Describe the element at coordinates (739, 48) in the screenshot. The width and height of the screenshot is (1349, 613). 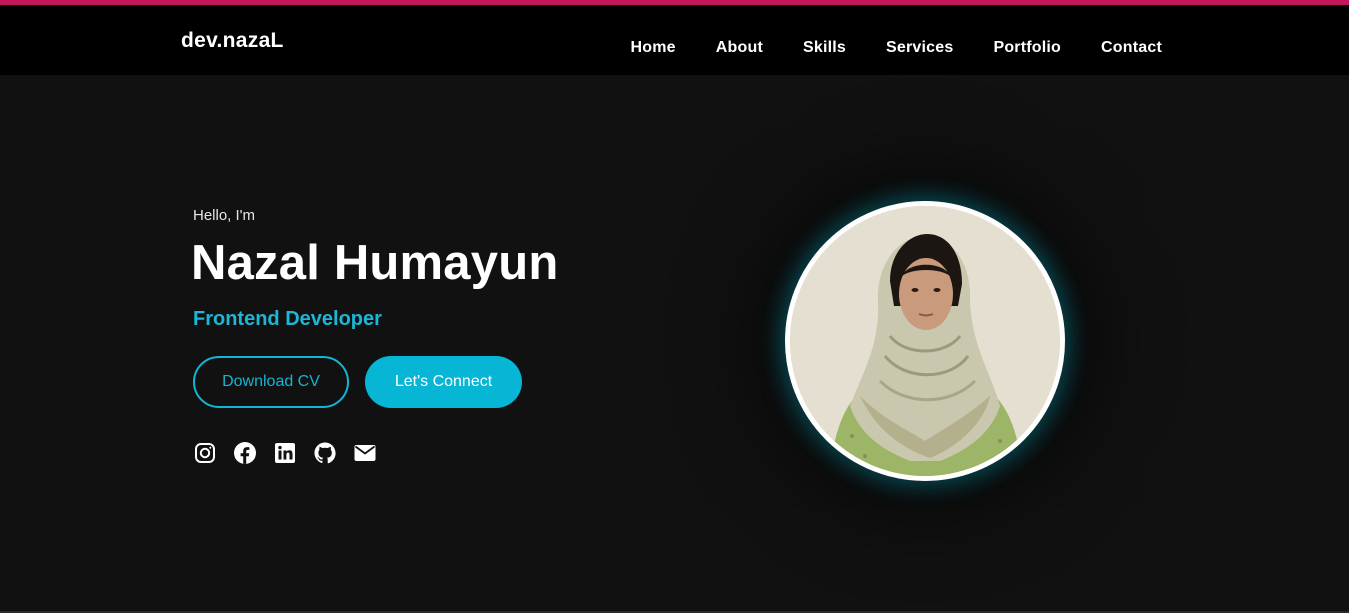
I see `nav-link-about: About` at that location.